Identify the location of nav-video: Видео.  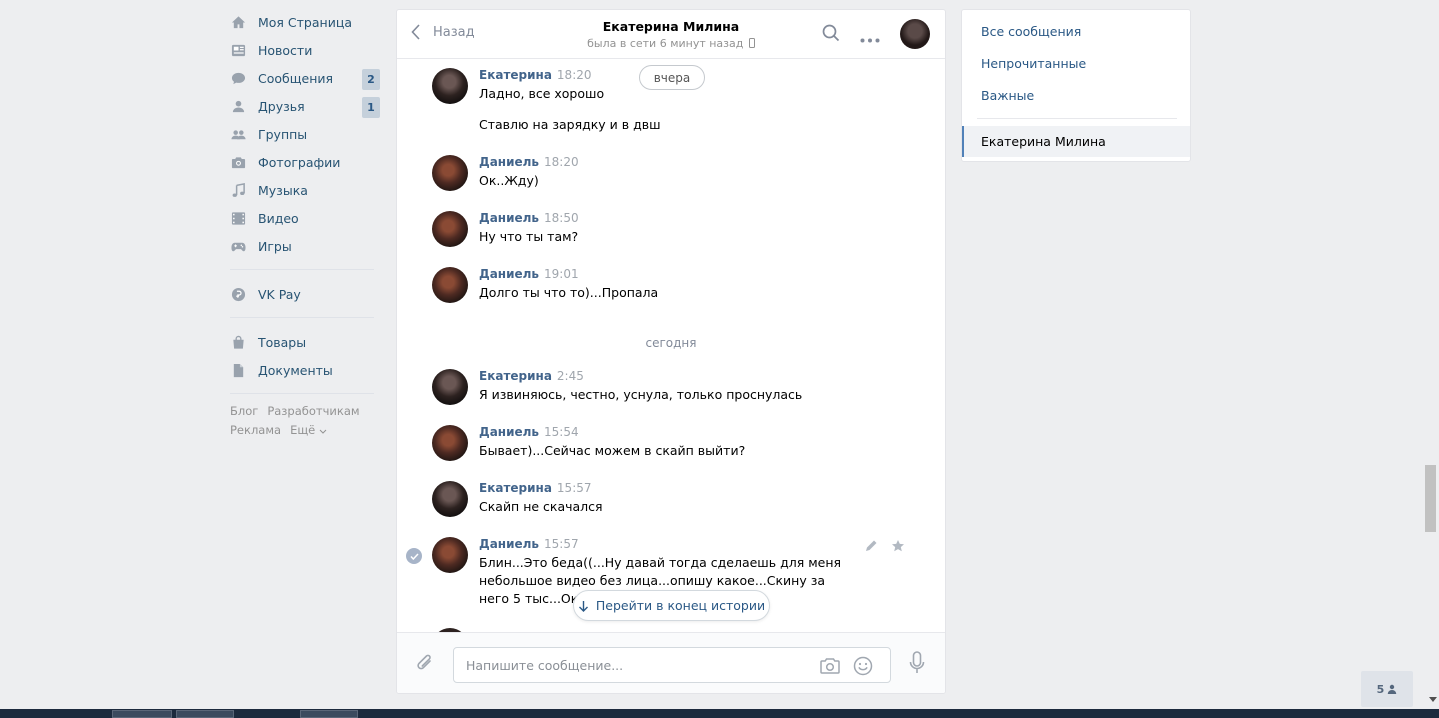
(305, 218).